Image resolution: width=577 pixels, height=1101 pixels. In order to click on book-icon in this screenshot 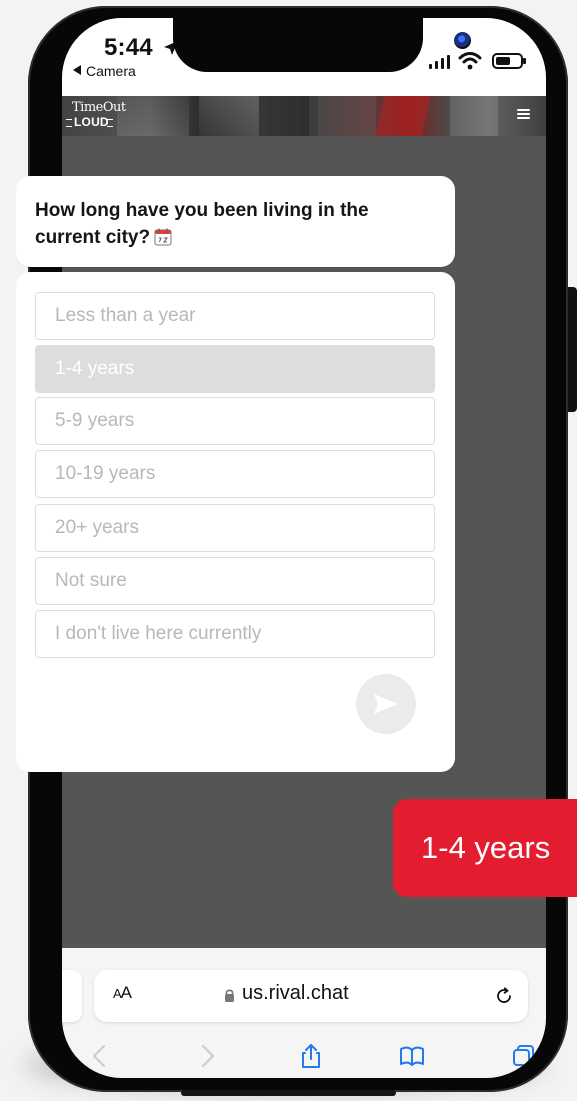, I will do `click(412, 1056)`.